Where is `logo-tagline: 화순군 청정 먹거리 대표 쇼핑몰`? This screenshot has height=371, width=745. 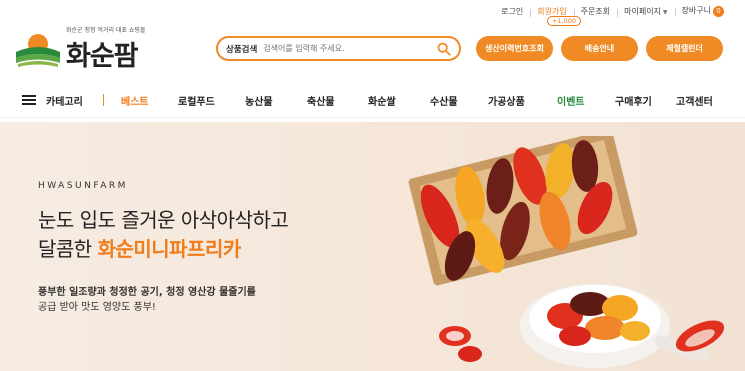
logo-tagline: 화순군 청정 먹거리 대표 쇼핑몰 is located at coordinates (106, 30).